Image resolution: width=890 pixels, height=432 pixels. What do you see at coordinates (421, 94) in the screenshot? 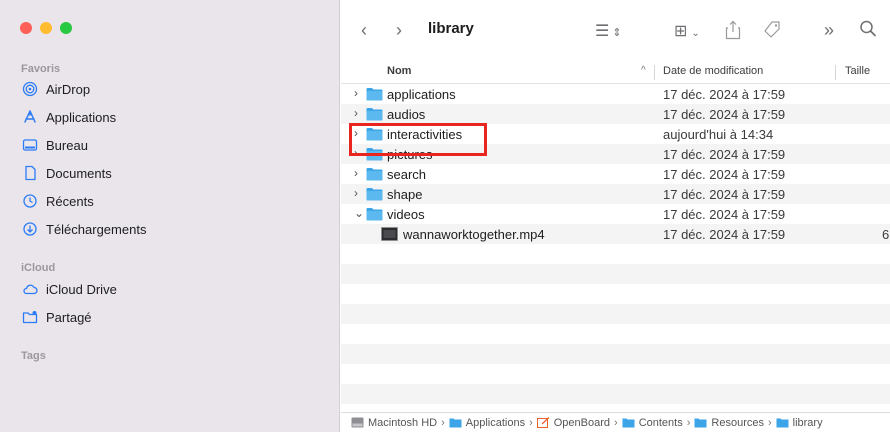
I see `file-name: applications` at bounding box center [421, 94].